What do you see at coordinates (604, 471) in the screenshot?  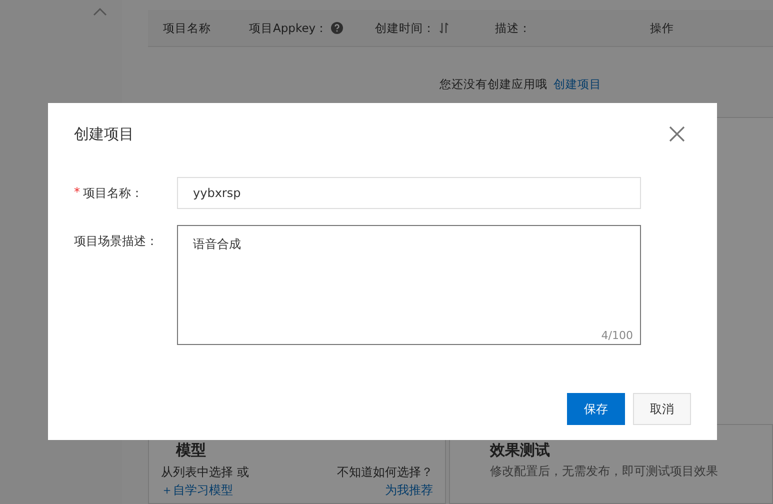 I see `card-text: 修改配置后，无需发布，即可测试项目效果` at bounding box center [604, 471].